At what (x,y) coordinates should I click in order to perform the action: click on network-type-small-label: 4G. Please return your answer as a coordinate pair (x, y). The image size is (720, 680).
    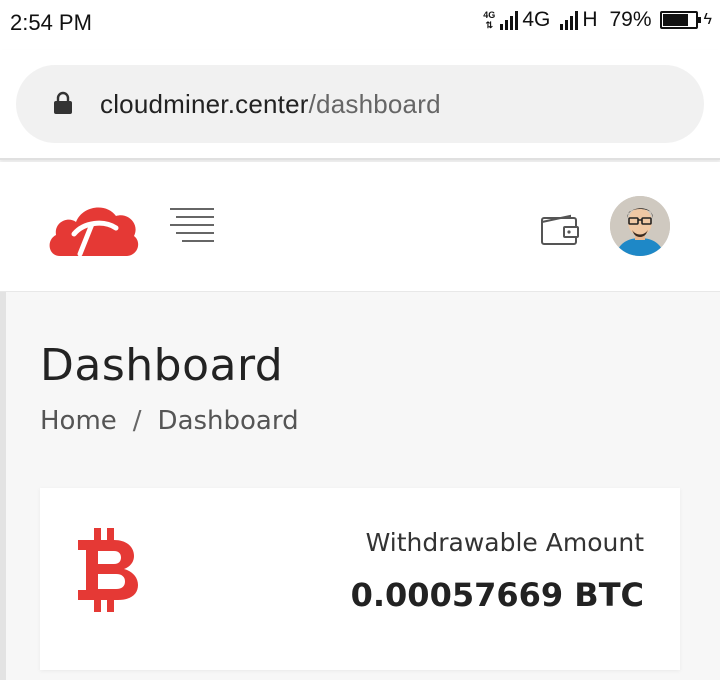
    Looking at the image, I should click on (489, 15).